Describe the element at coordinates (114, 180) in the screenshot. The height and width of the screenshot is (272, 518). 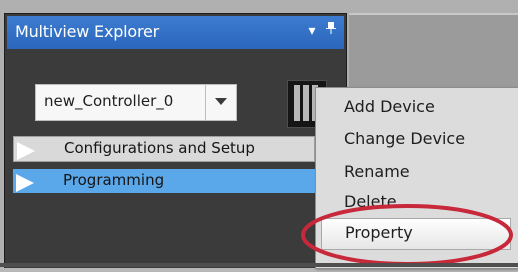
I see `tree-item-label: Programming` at that location.